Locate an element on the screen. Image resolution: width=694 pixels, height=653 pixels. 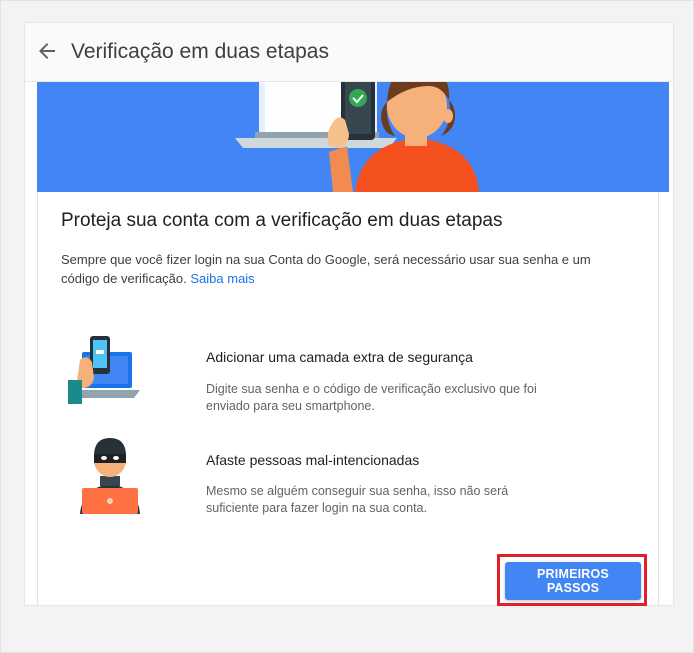
top-app-bar: Verificação em duas etapas is located at coordinates (349, 52).